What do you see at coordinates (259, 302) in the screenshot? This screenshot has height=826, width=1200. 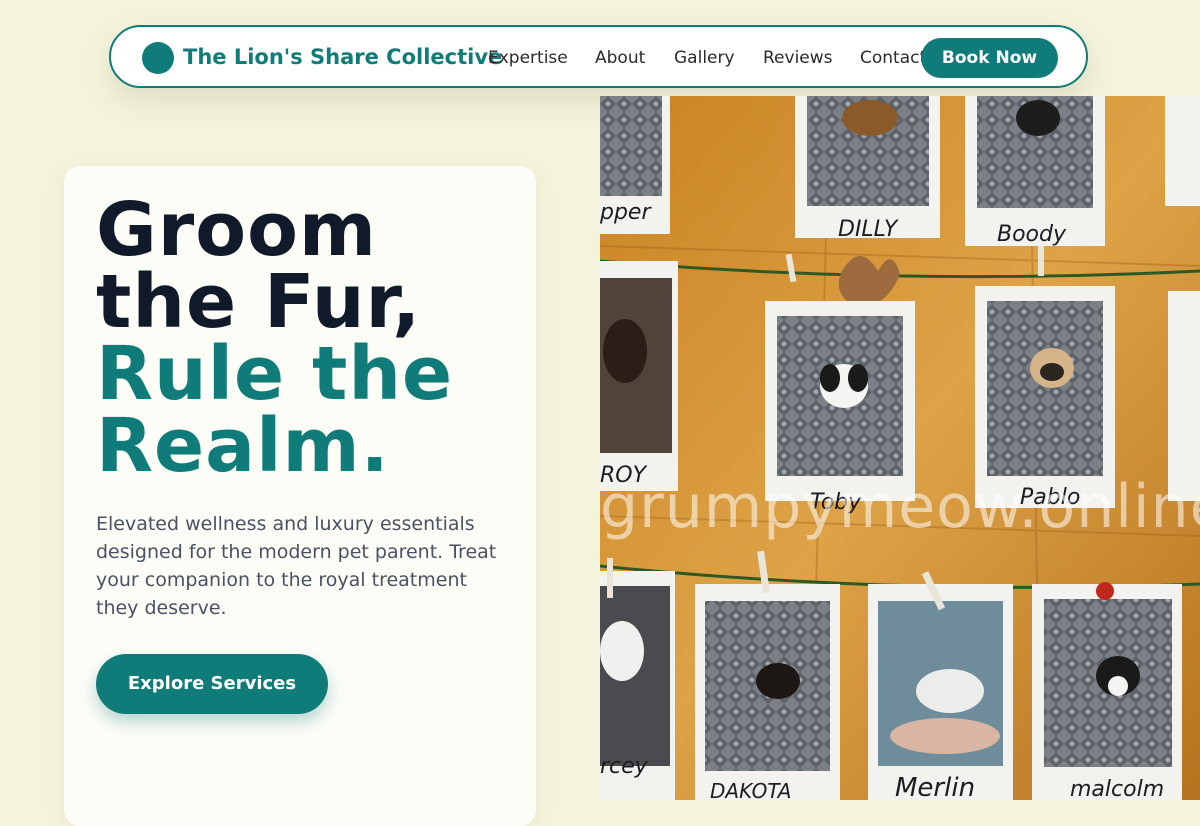 I see `headline-line: the Fur,` at bounding box center [259, 302].